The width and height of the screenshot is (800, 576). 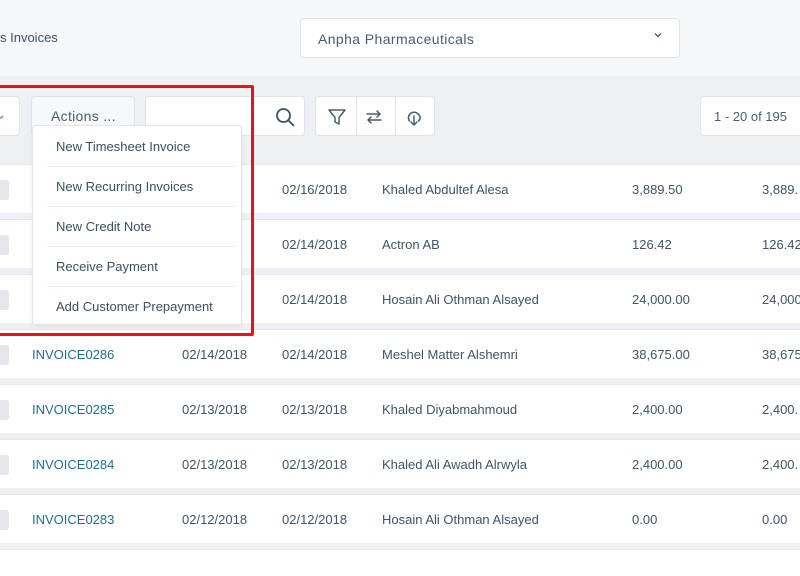 What do you see at coordinates (125, 186) in the screenshot?
I see `menu-item-label: New Recurring Invoices` at bounding box center [125, 186].